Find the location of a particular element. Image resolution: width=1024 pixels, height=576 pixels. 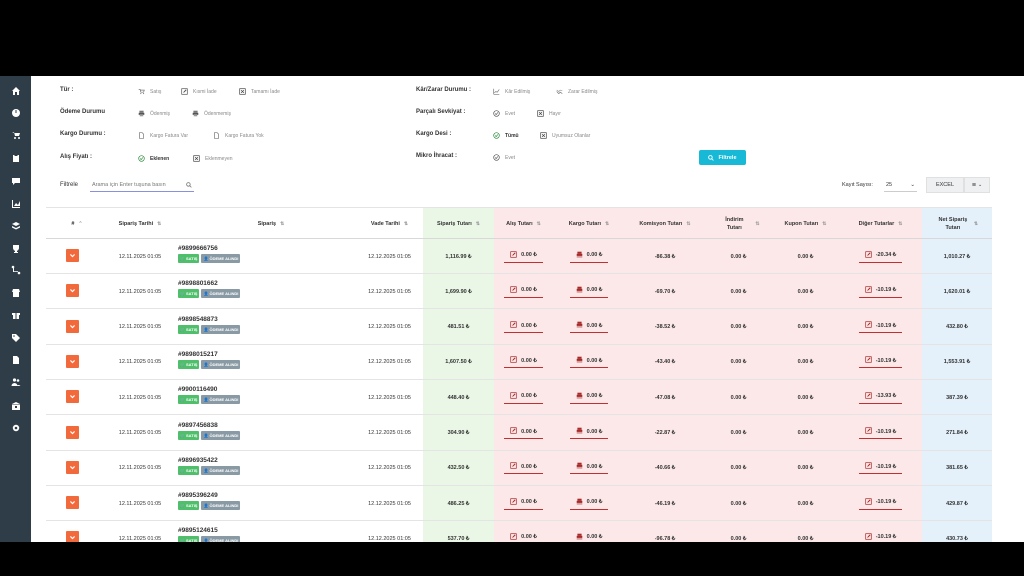

filter-option-parcali-0: Evet is located at coordinates (504, 113).